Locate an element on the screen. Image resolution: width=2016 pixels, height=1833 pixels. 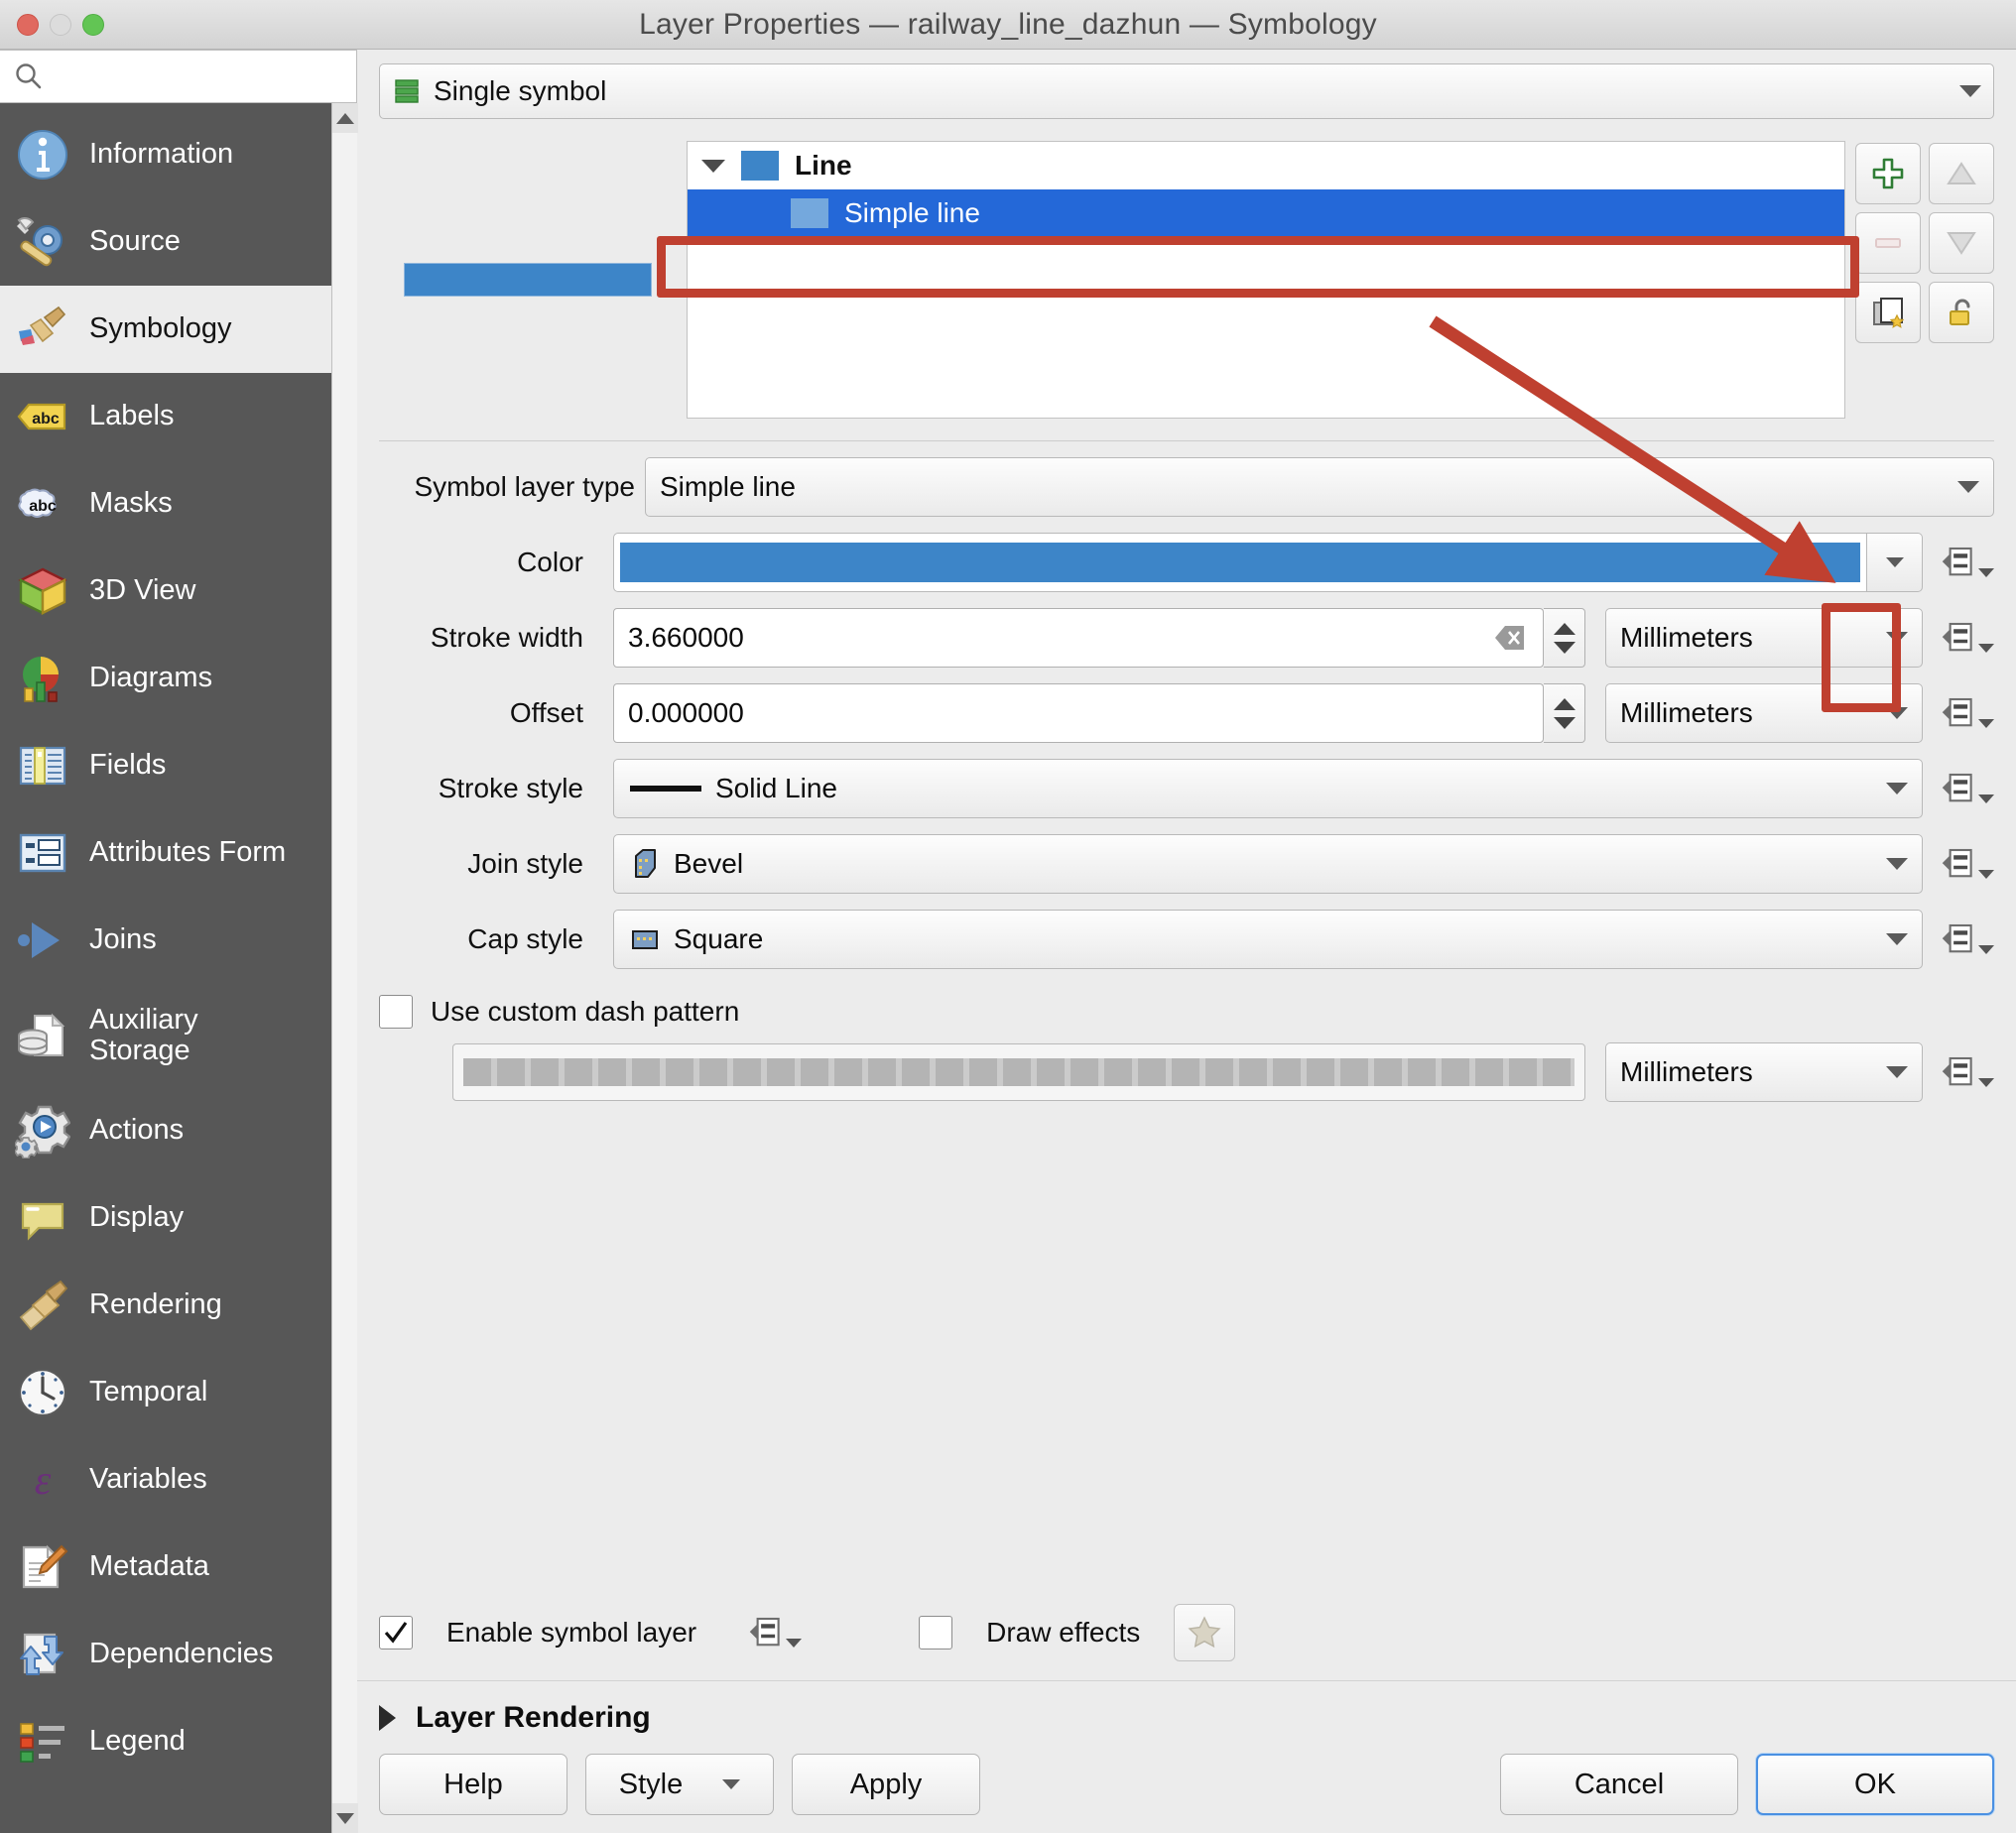
draw-effects-settings-button is located at coordinates (1205, 1632).